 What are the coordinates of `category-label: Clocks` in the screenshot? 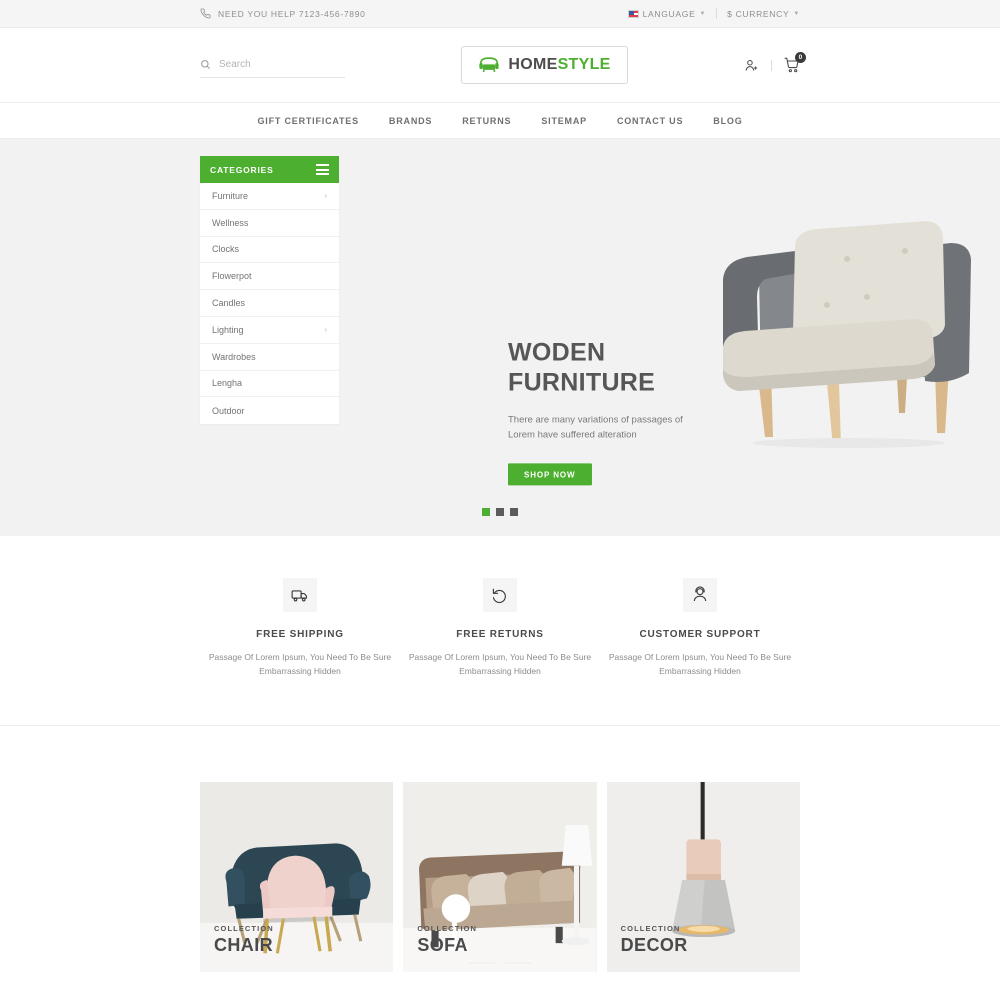 It's located at (226, 249).